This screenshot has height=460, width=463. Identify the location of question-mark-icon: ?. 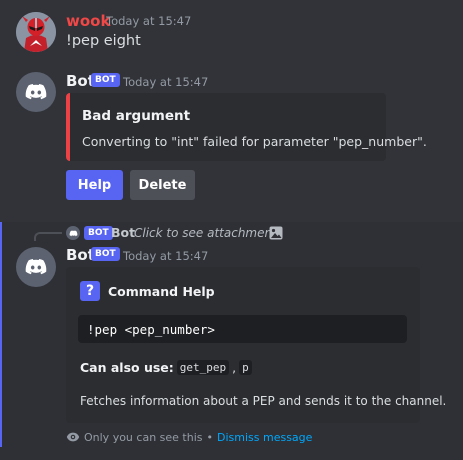
(90, 291).